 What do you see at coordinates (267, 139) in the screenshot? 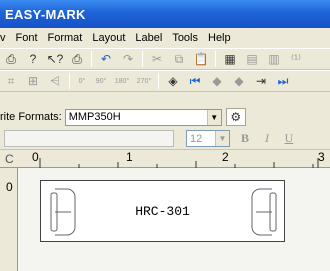
I see `italic-button: I` at bounding box center [267, 139].